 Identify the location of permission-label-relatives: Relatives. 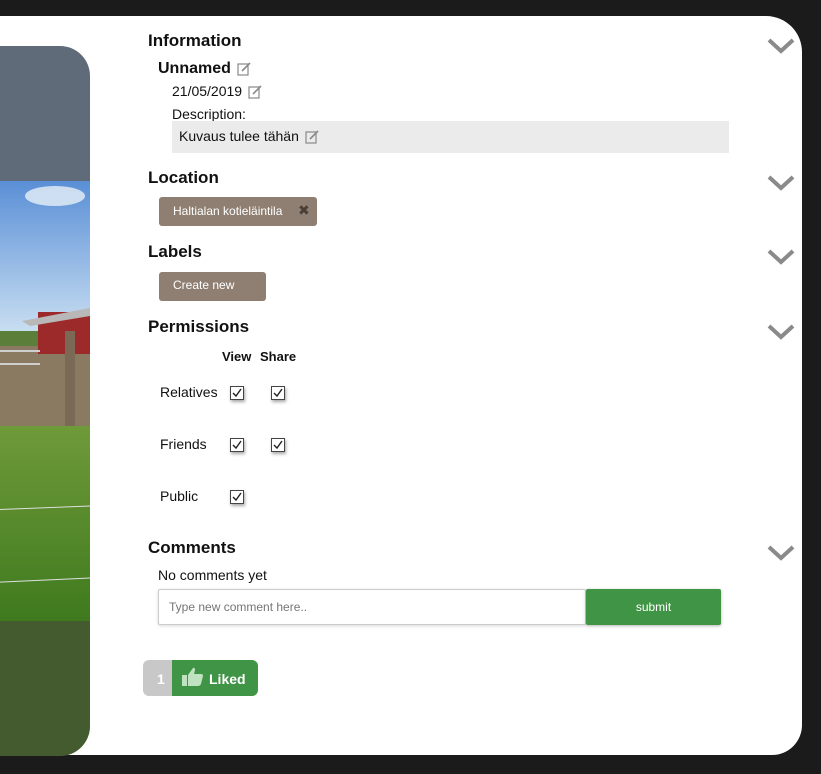
(189, 392).